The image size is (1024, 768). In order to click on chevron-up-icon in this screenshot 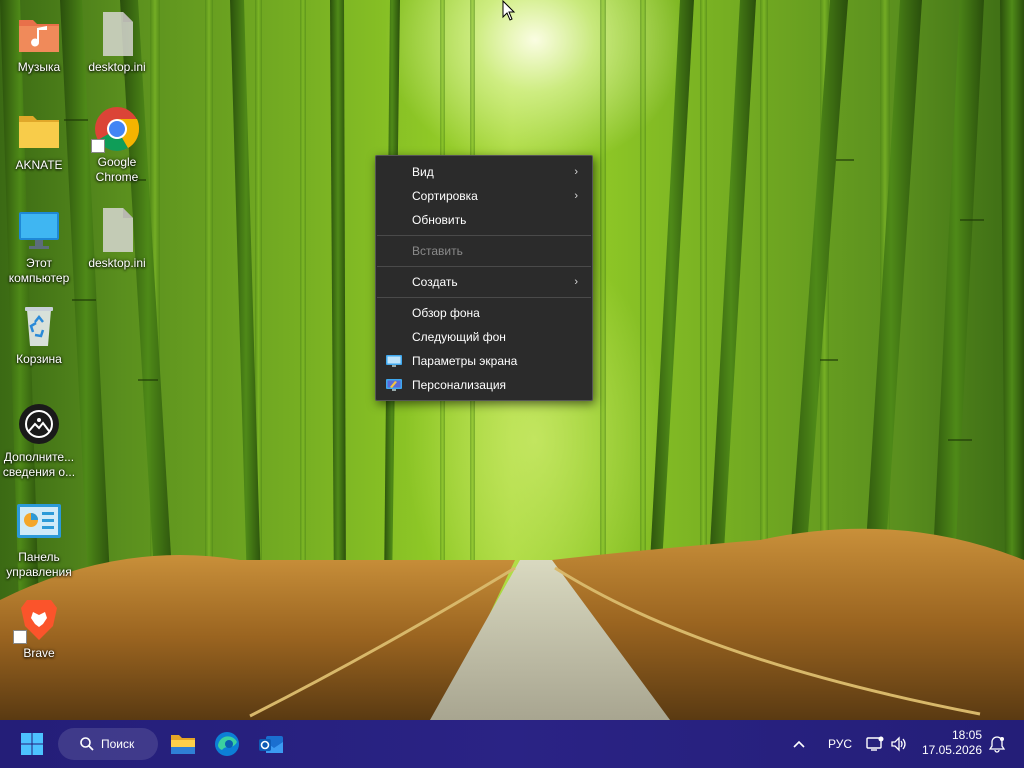, I will do `click(799, 744)`.